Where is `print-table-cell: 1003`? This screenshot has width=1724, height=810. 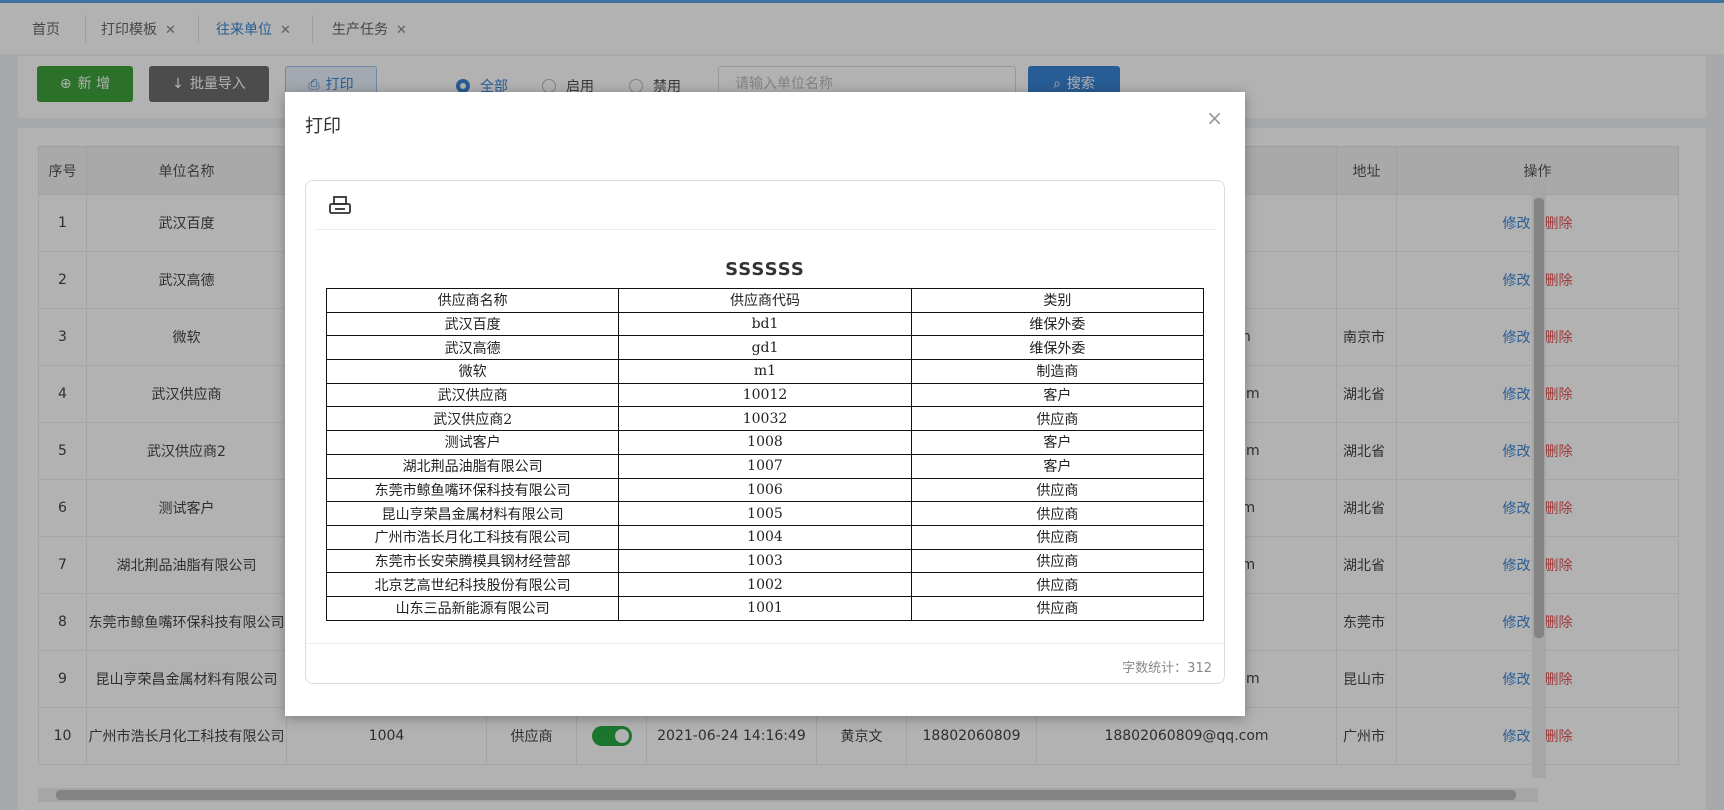
print-table-cell: 1003 is located at coordinates (765, 561).